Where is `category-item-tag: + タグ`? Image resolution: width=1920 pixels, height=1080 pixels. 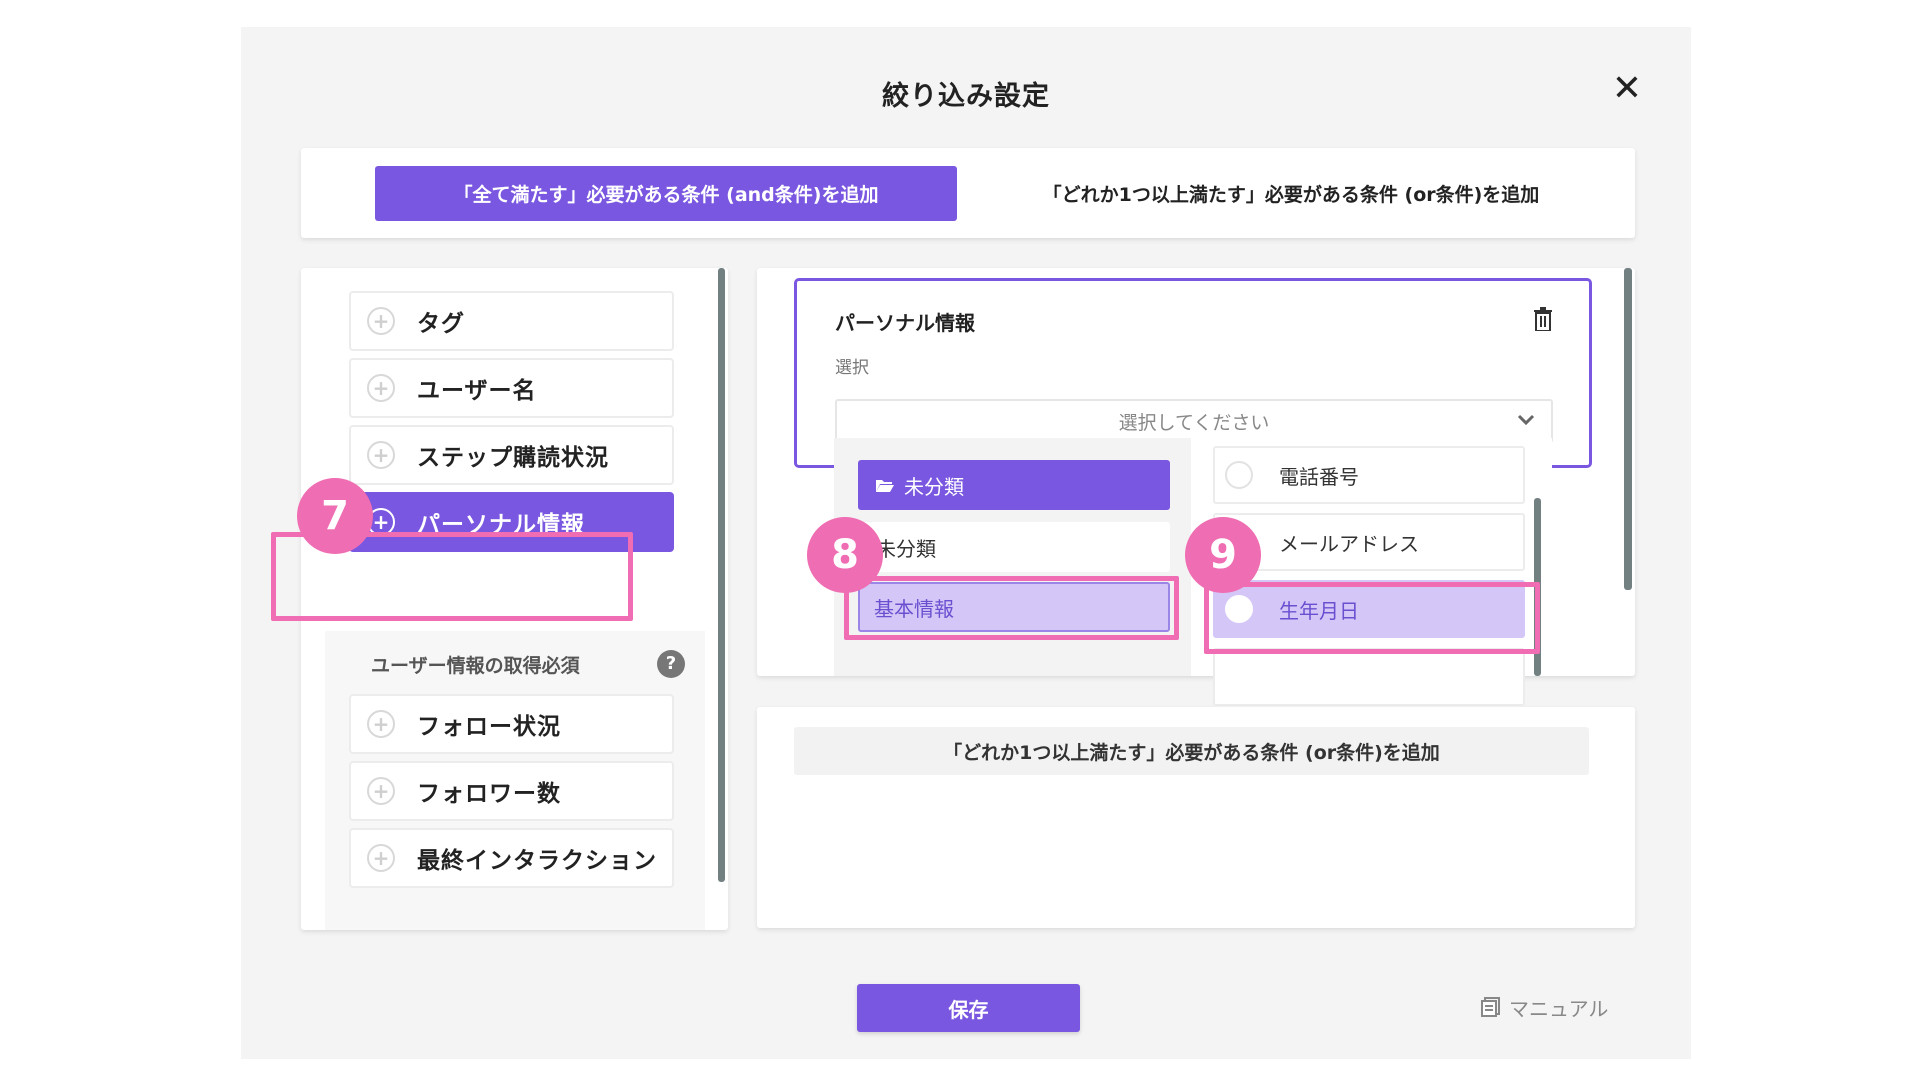
category-item-tag: + タグ is located at coordinates (511, 321).